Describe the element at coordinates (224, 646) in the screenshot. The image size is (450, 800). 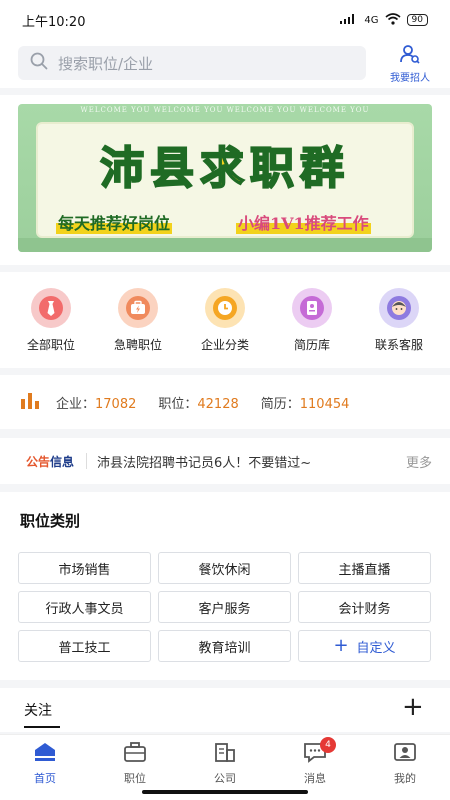
I see `category-button: 教育培训` at that location.